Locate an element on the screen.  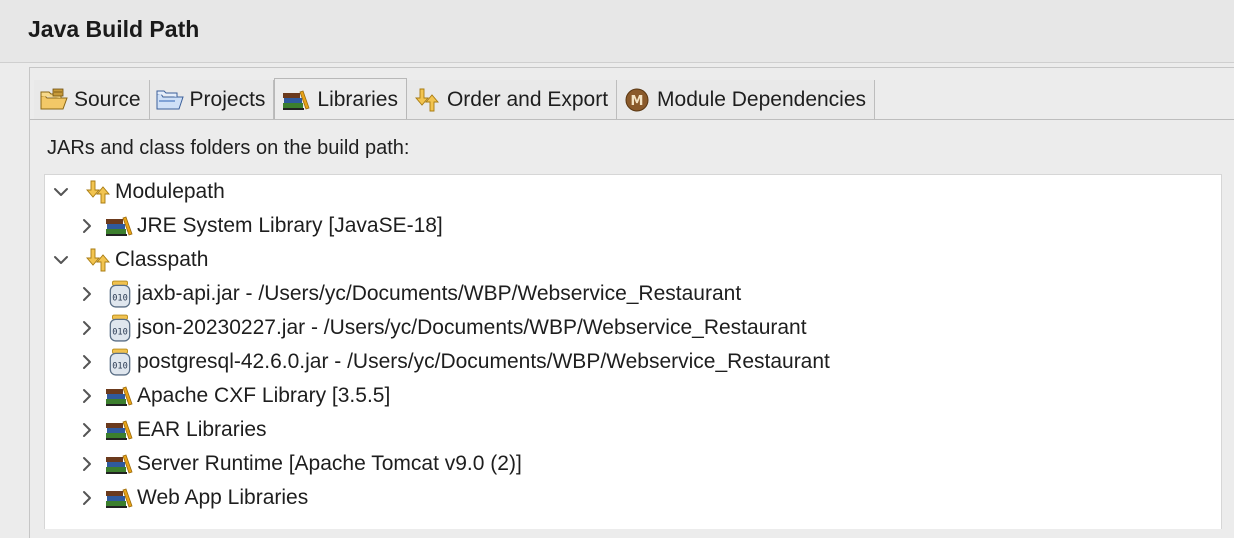
svg-text: M is located at coordinates (637, 101).